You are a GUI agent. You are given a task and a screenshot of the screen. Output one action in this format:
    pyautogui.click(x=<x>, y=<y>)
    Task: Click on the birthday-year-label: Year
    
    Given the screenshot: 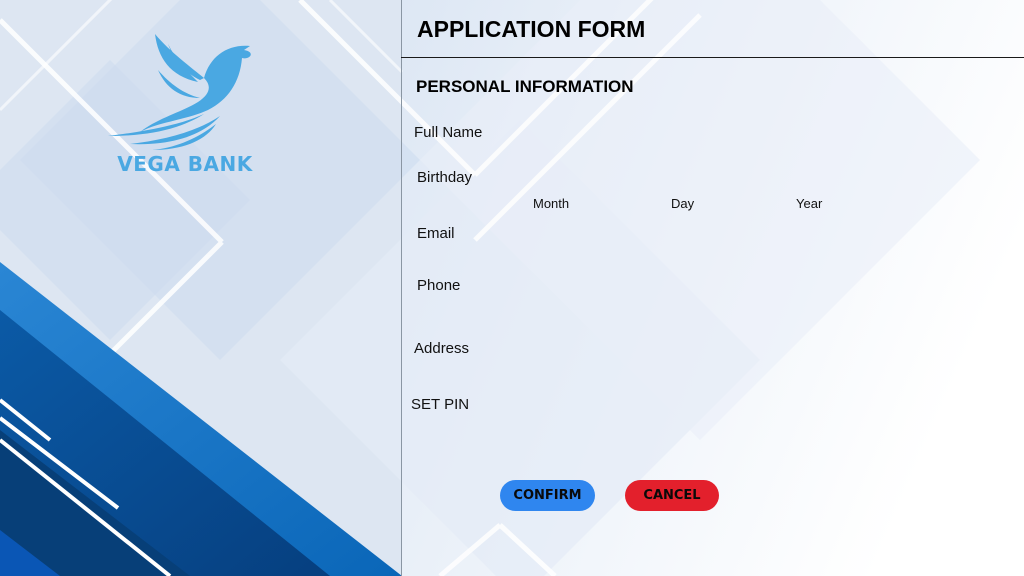 What is the action you would take?
    pyautogui.click(x=809, y=203)
    